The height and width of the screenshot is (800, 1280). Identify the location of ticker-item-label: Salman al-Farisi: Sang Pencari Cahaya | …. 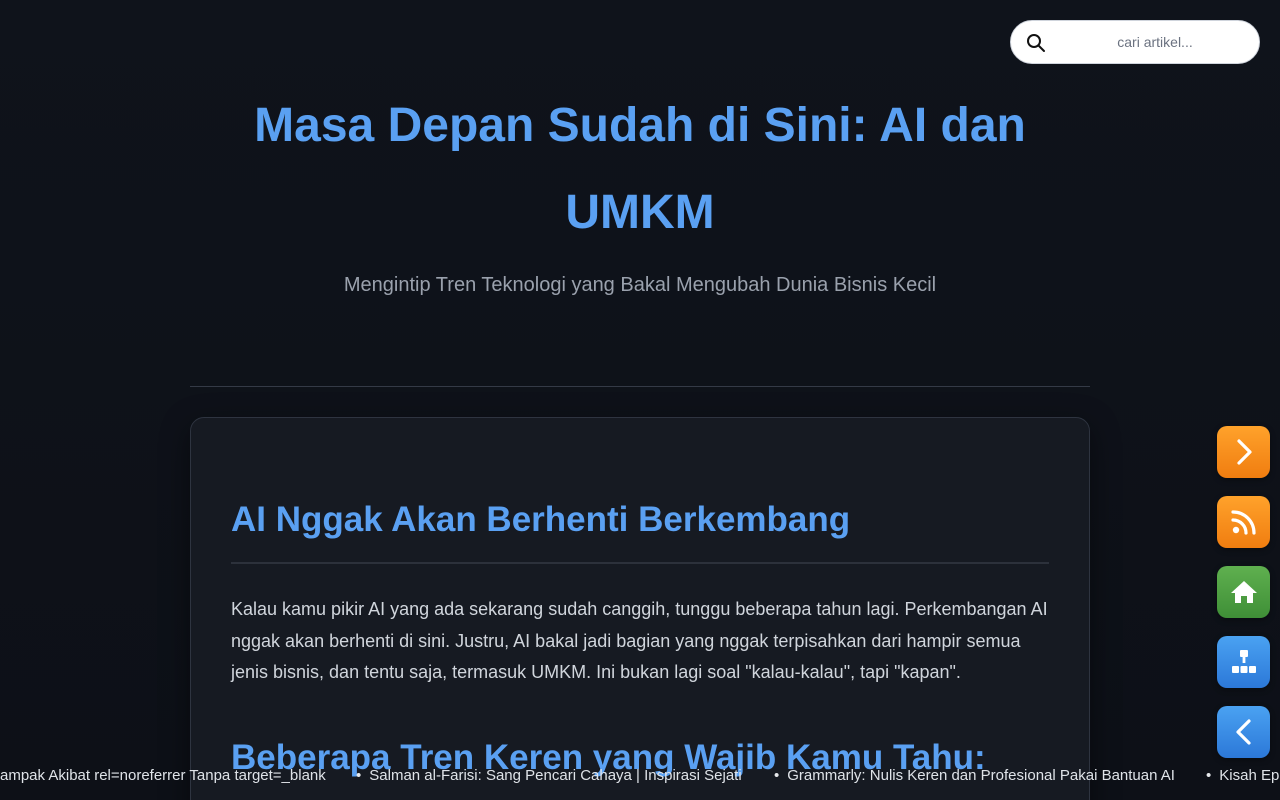
(555, 775).